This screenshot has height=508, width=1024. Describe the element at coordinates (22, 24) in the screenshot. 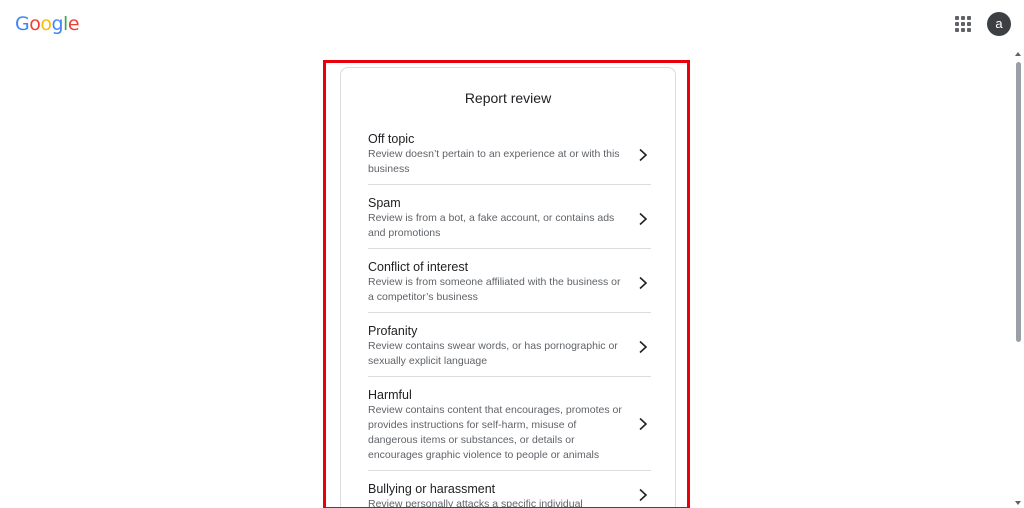

I see `logo-letter: G` at that location.